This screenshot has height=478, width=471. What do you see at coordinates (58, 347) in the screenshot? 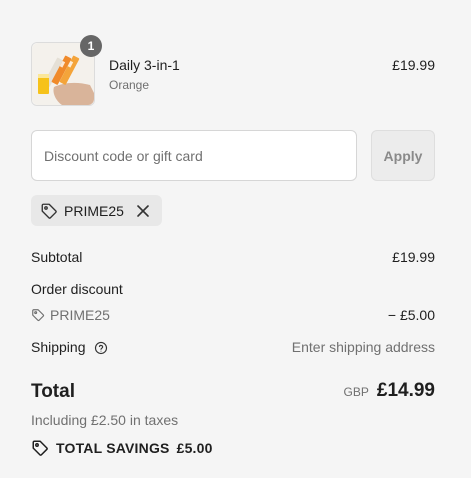
I see `shipping-label: Shipping` at bounding box center [58, 347].